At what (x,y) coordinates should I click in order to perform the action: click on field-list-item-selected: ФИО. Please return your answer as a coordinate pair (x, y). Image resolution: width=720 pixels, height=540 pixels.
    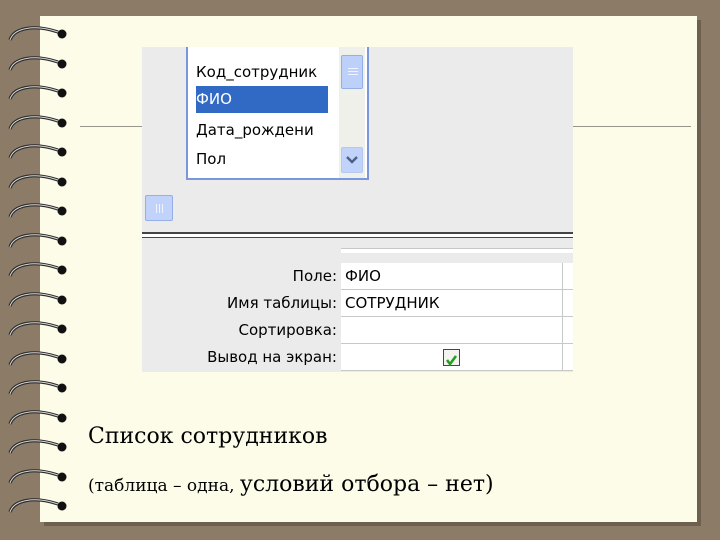
    Looking at the image, I should click on (262, 99).